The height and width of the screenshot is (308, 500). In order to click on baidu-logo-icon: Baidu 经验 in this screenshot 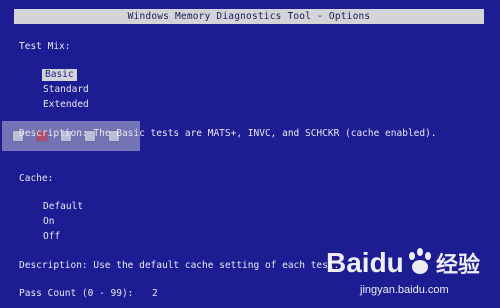, I will do `click(403, 262)`.